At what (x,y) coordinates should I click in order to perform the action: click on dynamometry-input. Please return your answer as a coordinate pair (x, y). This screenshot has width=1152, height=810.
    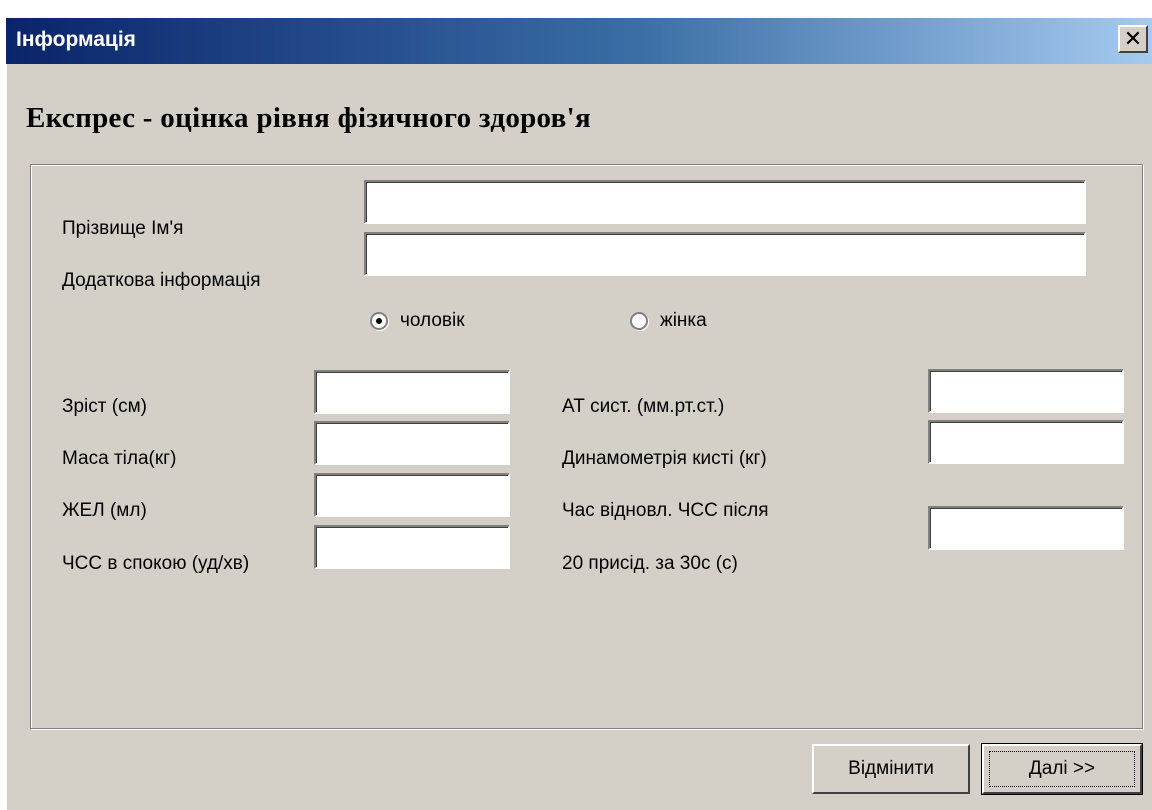
    Looking at the image, I should click on (1026, 442).